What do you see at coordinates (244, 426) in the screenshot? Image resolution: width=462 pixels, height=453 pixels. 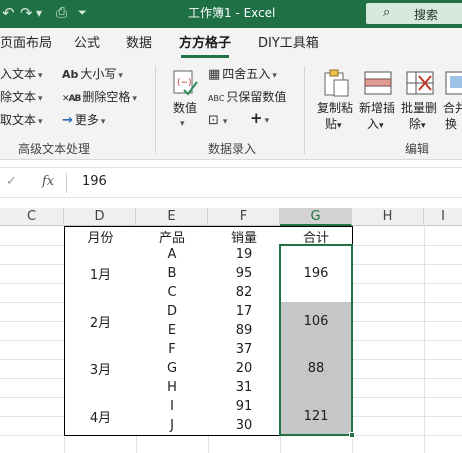 I see `sales-cell: 30` at bounding box center [244, 426].